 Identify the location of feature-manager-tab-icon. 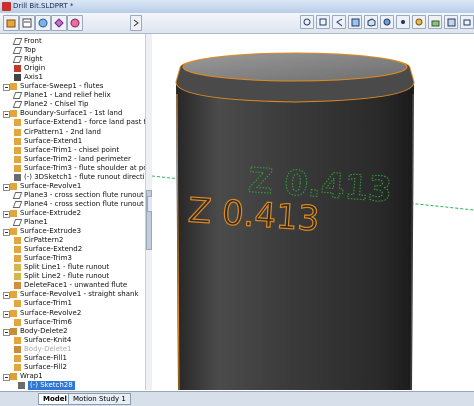
(11, 23).